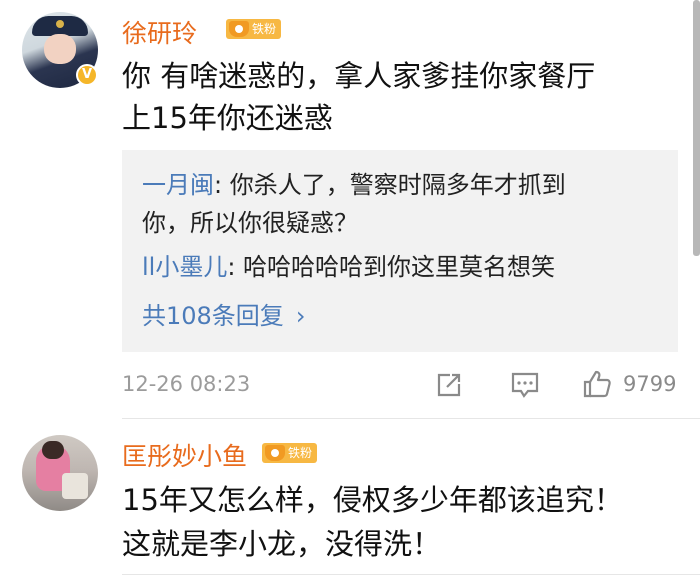  I want to click on comment-text-line: 这就是李小龙，没得洗！, so click(282, 544).